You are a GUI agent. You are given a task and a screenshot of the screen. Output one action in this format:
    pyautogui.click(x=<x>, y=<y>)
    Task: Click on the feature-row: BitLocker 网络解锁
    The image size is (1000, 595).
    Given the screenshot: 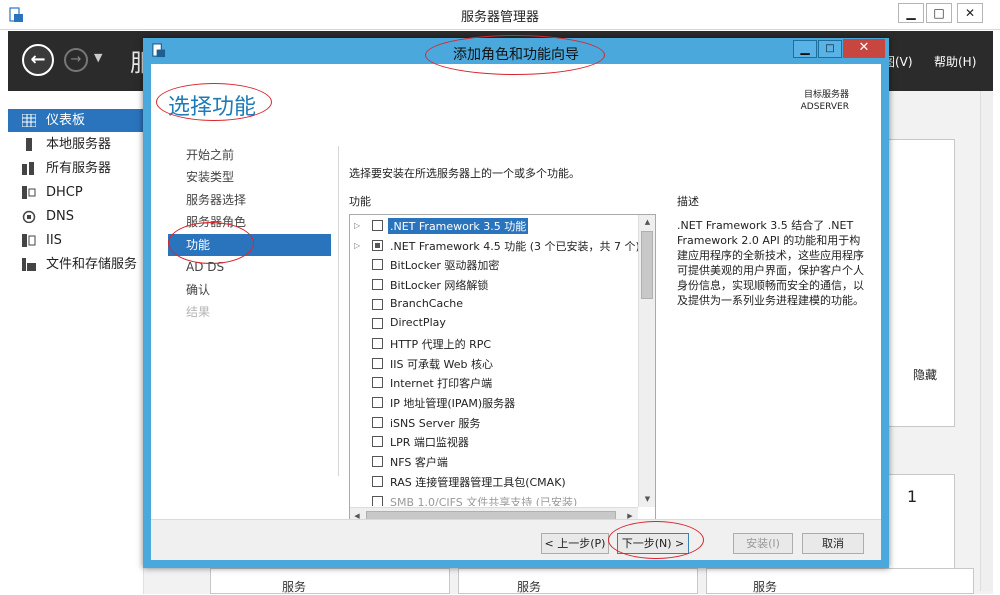 What is the action you would take?
    pyautogui.click(x=494, y=285)
    